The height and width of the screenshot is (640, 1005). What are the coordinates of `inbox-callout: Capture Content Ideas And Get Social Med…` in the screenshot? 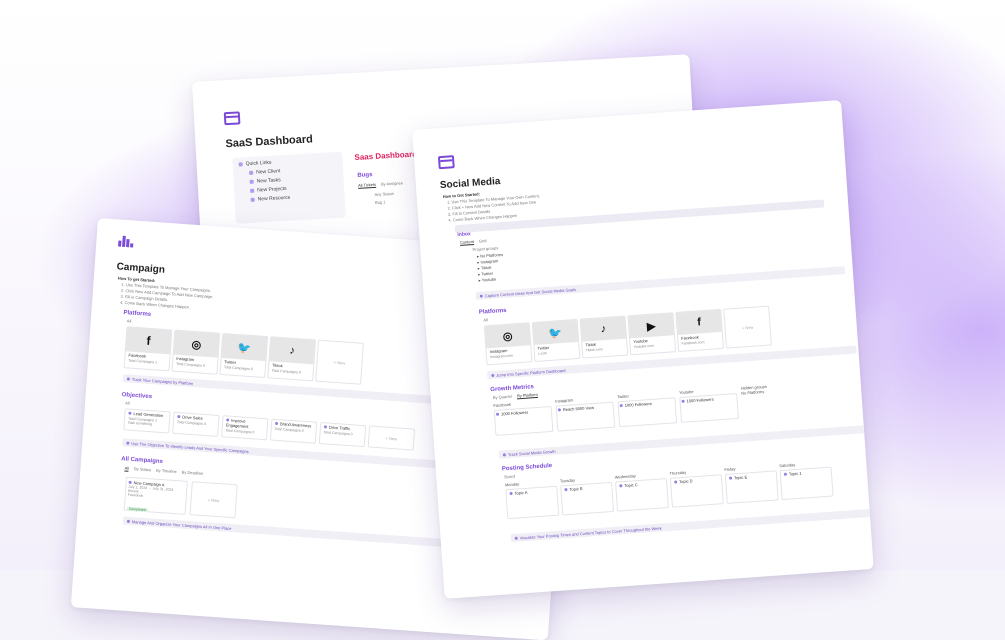 It's located at (660, 283).